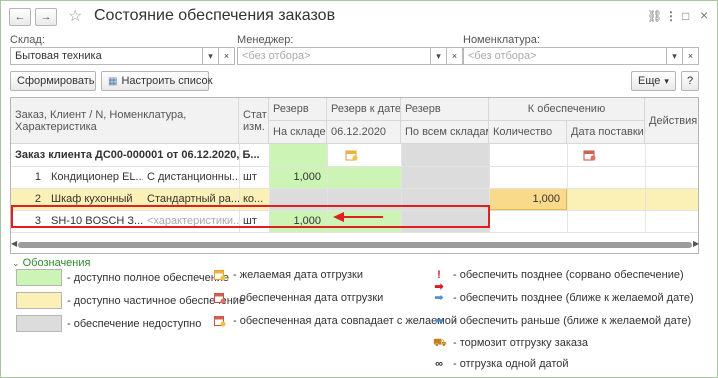  I want to click on arrow-right-icon: ➡, so click(439, 298).